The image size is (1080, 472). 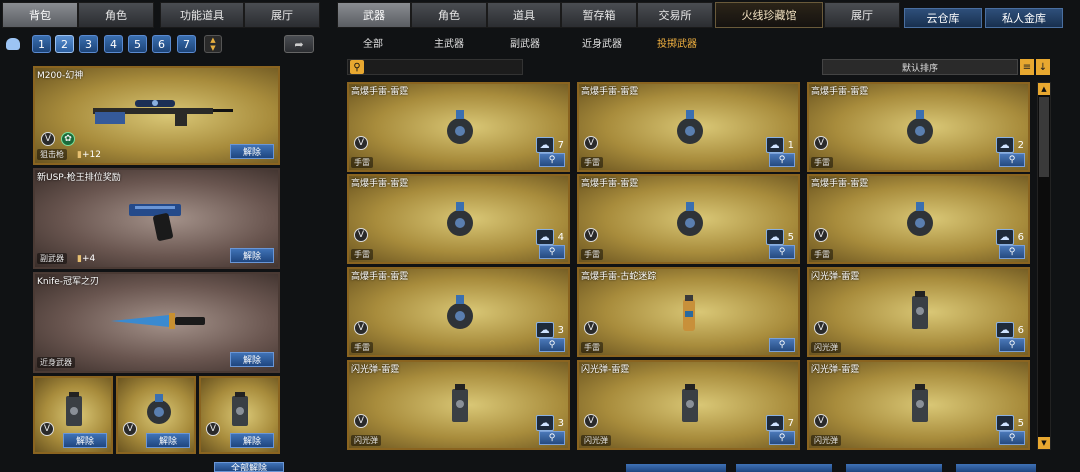 I want to click on loadout-slot-primary: M200-幻神 V ✿ 狙击枪 ▮+12 解除, so click(x=156, y=115).